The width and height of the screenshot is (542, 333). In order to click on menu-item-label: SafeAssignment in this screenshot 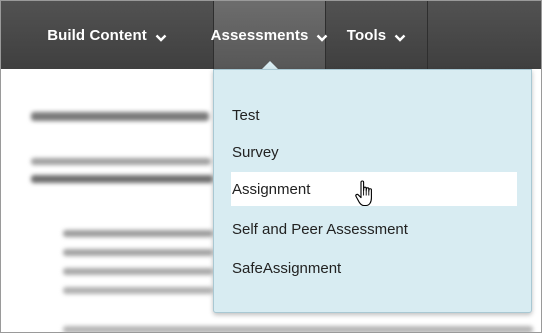, I will do `click(287, 268)`.